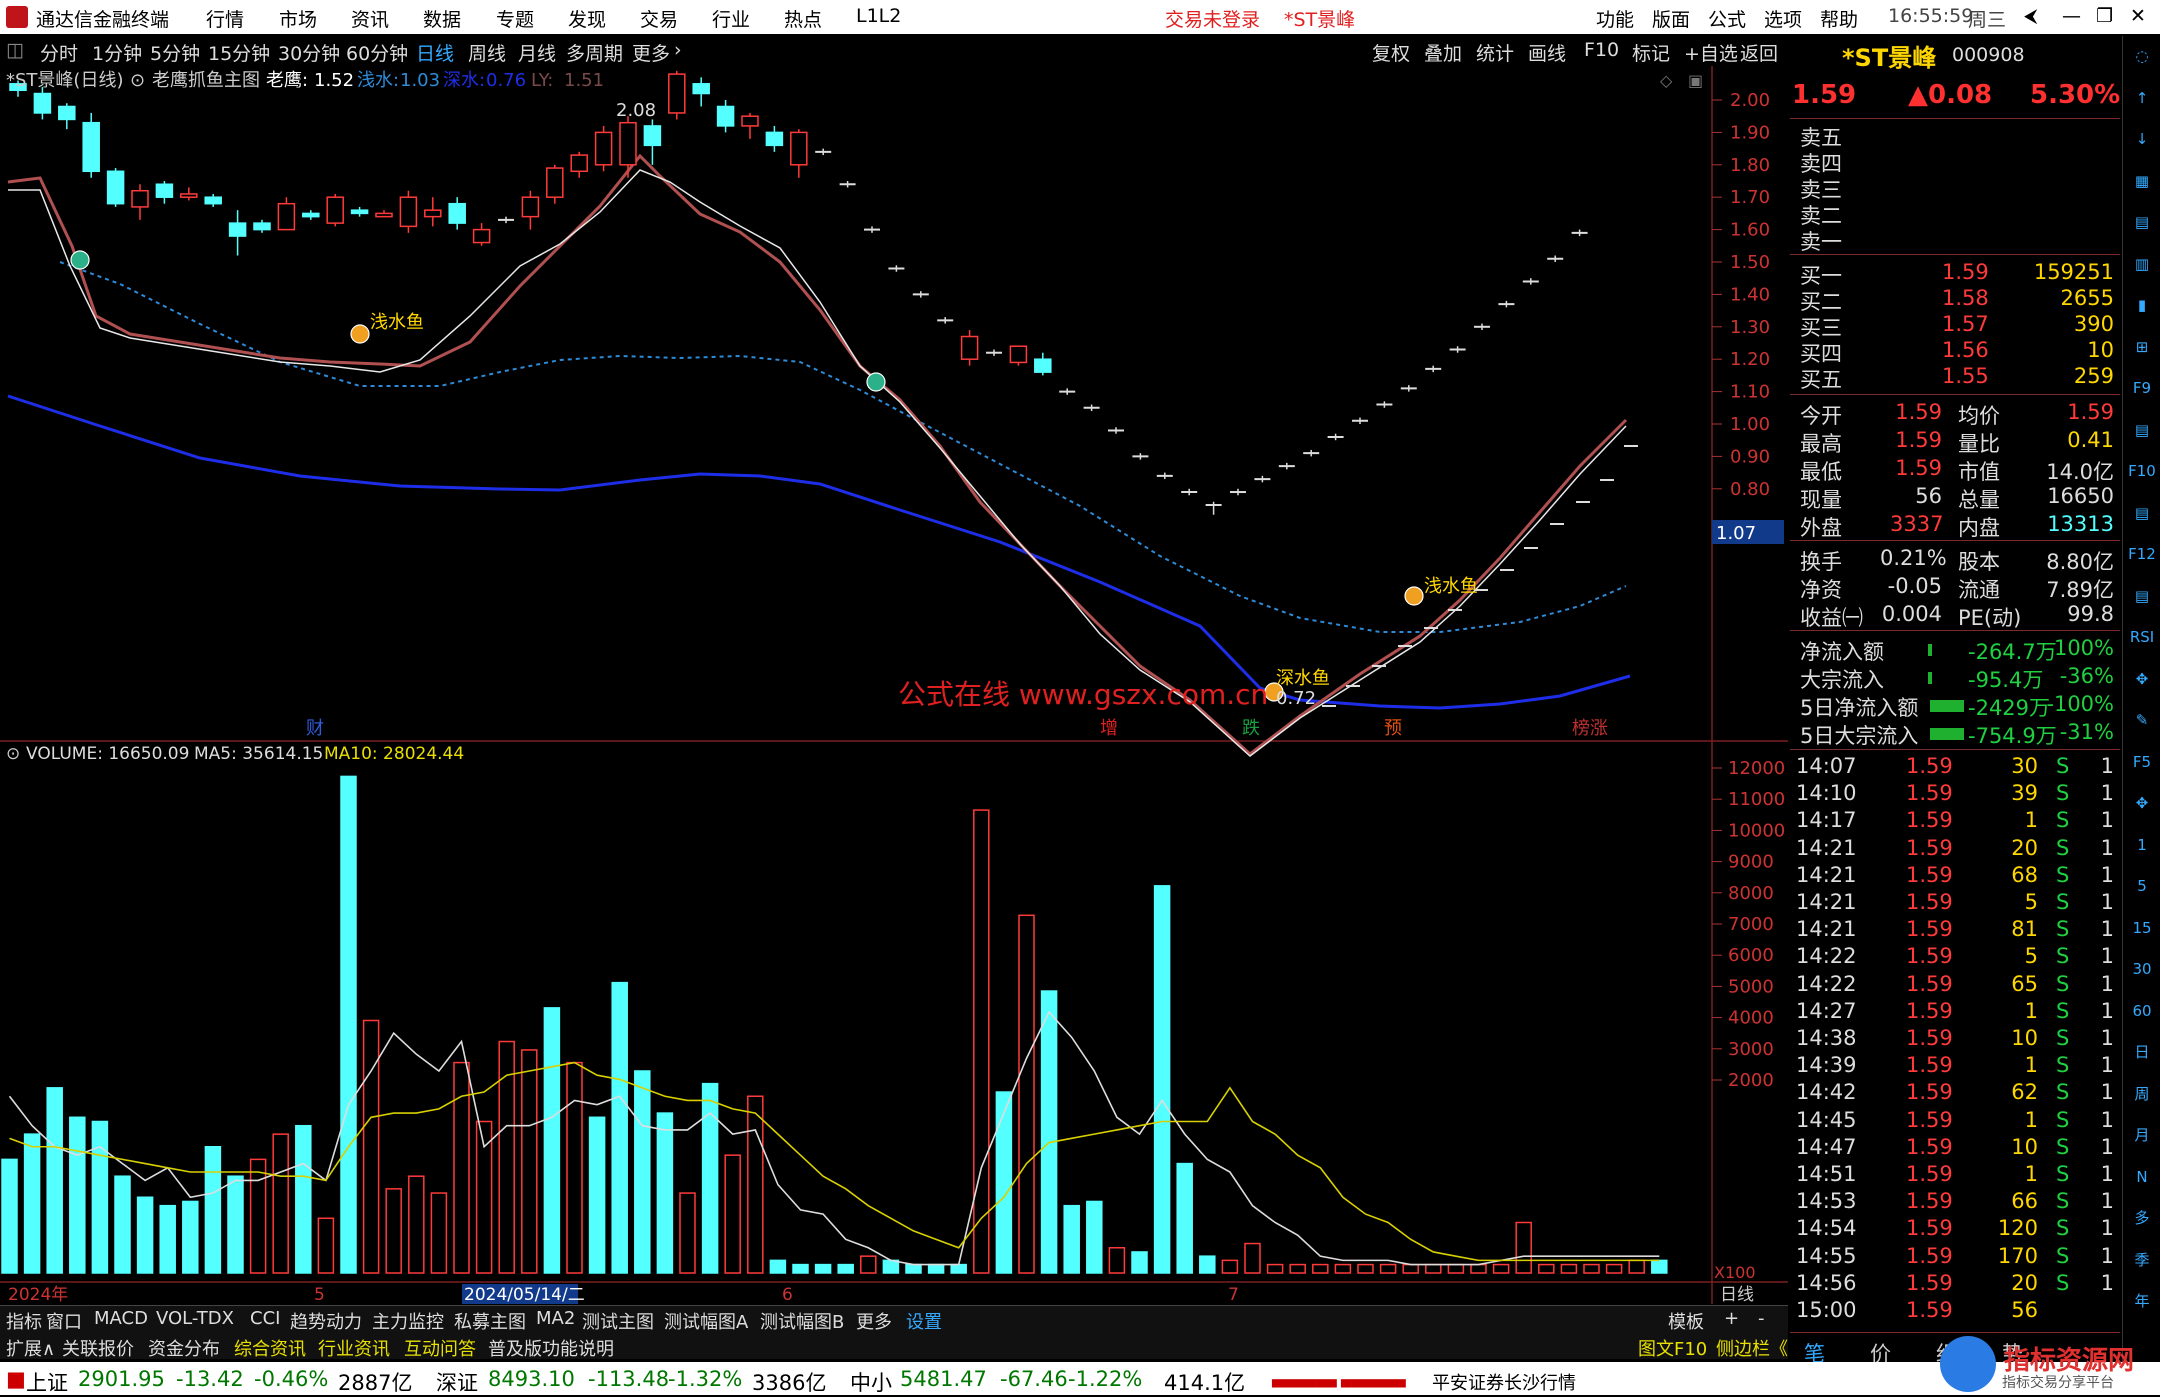 This screenshot has width=2160, height=1397. Describe the element at coordinates (555, 1318) in the screenshot. I see `indicator-tab: MA2` at that location.